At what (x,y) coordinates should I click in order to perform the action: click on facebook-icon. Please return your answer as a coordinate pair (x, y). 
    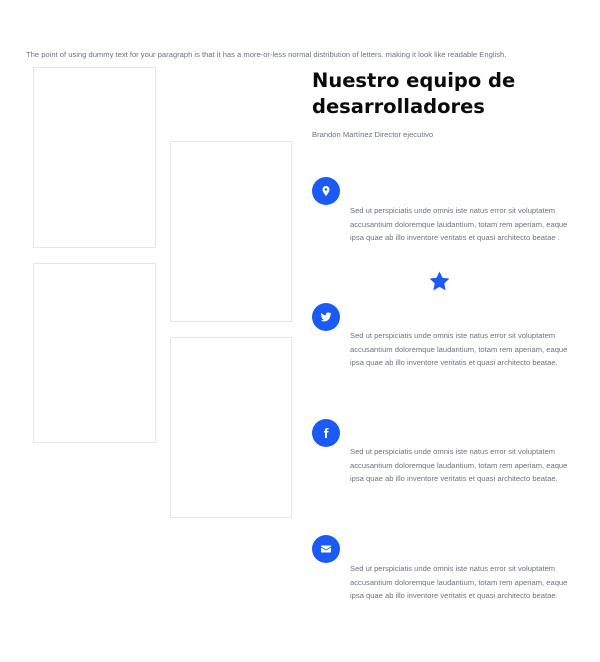
    Looking at the image, I should click on (326, 433).